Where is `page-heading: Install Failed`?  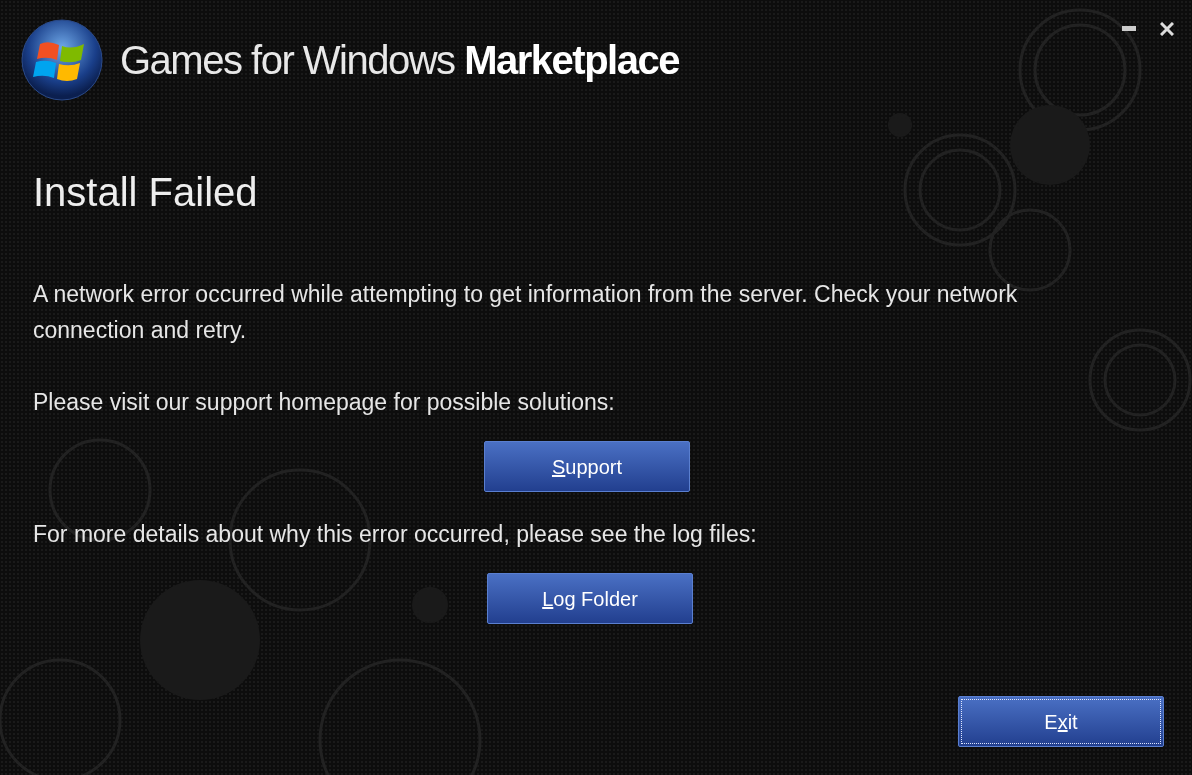
page-heading: Install Failed is located at coordinates (146, 192).